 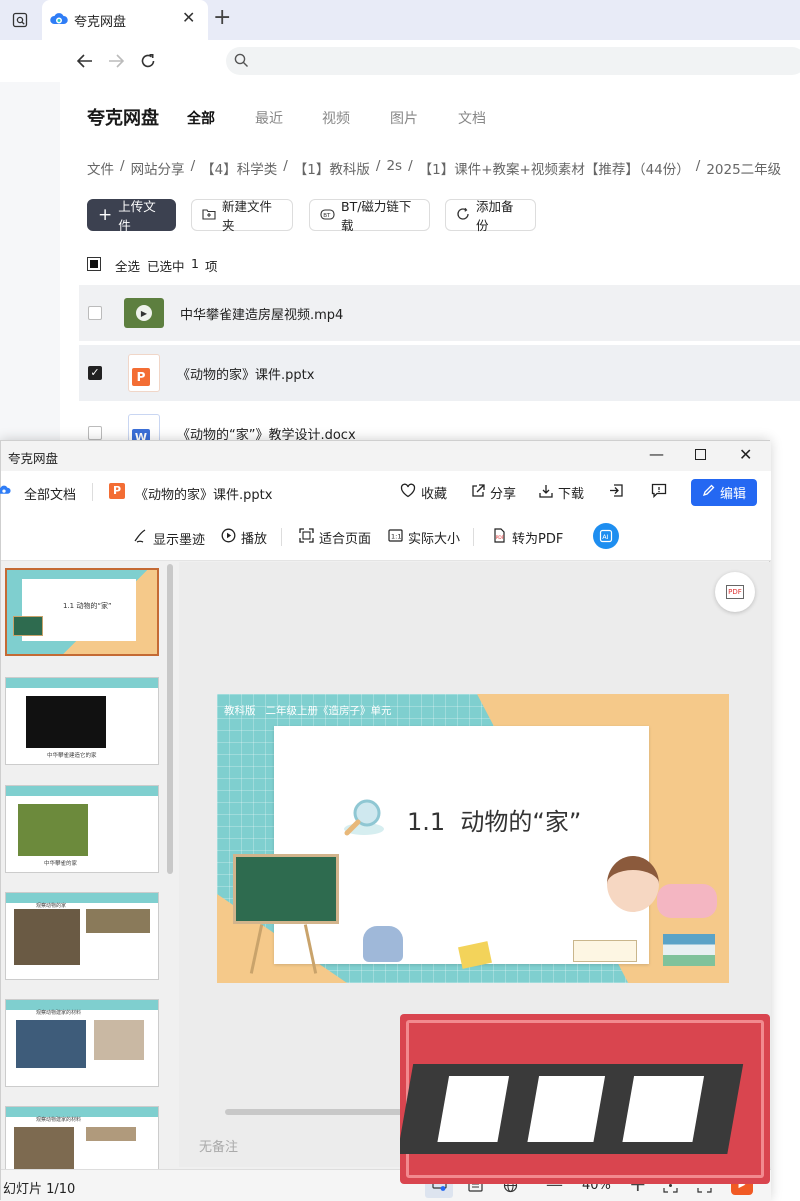 I want to click on new-folder-label: 新建文件夹, so click(x=247, y=216).